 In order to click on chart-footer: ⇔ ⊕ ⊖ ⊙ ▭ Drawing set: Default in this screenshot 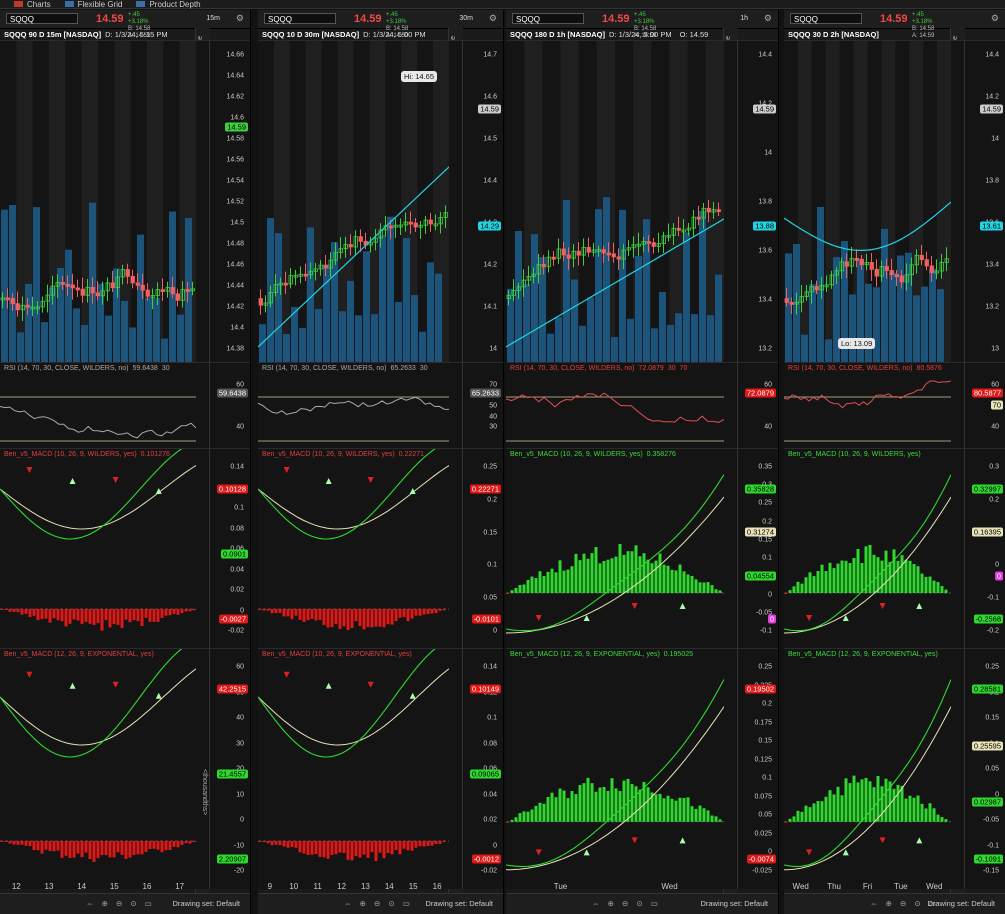, I will do `click(642, 903)`.